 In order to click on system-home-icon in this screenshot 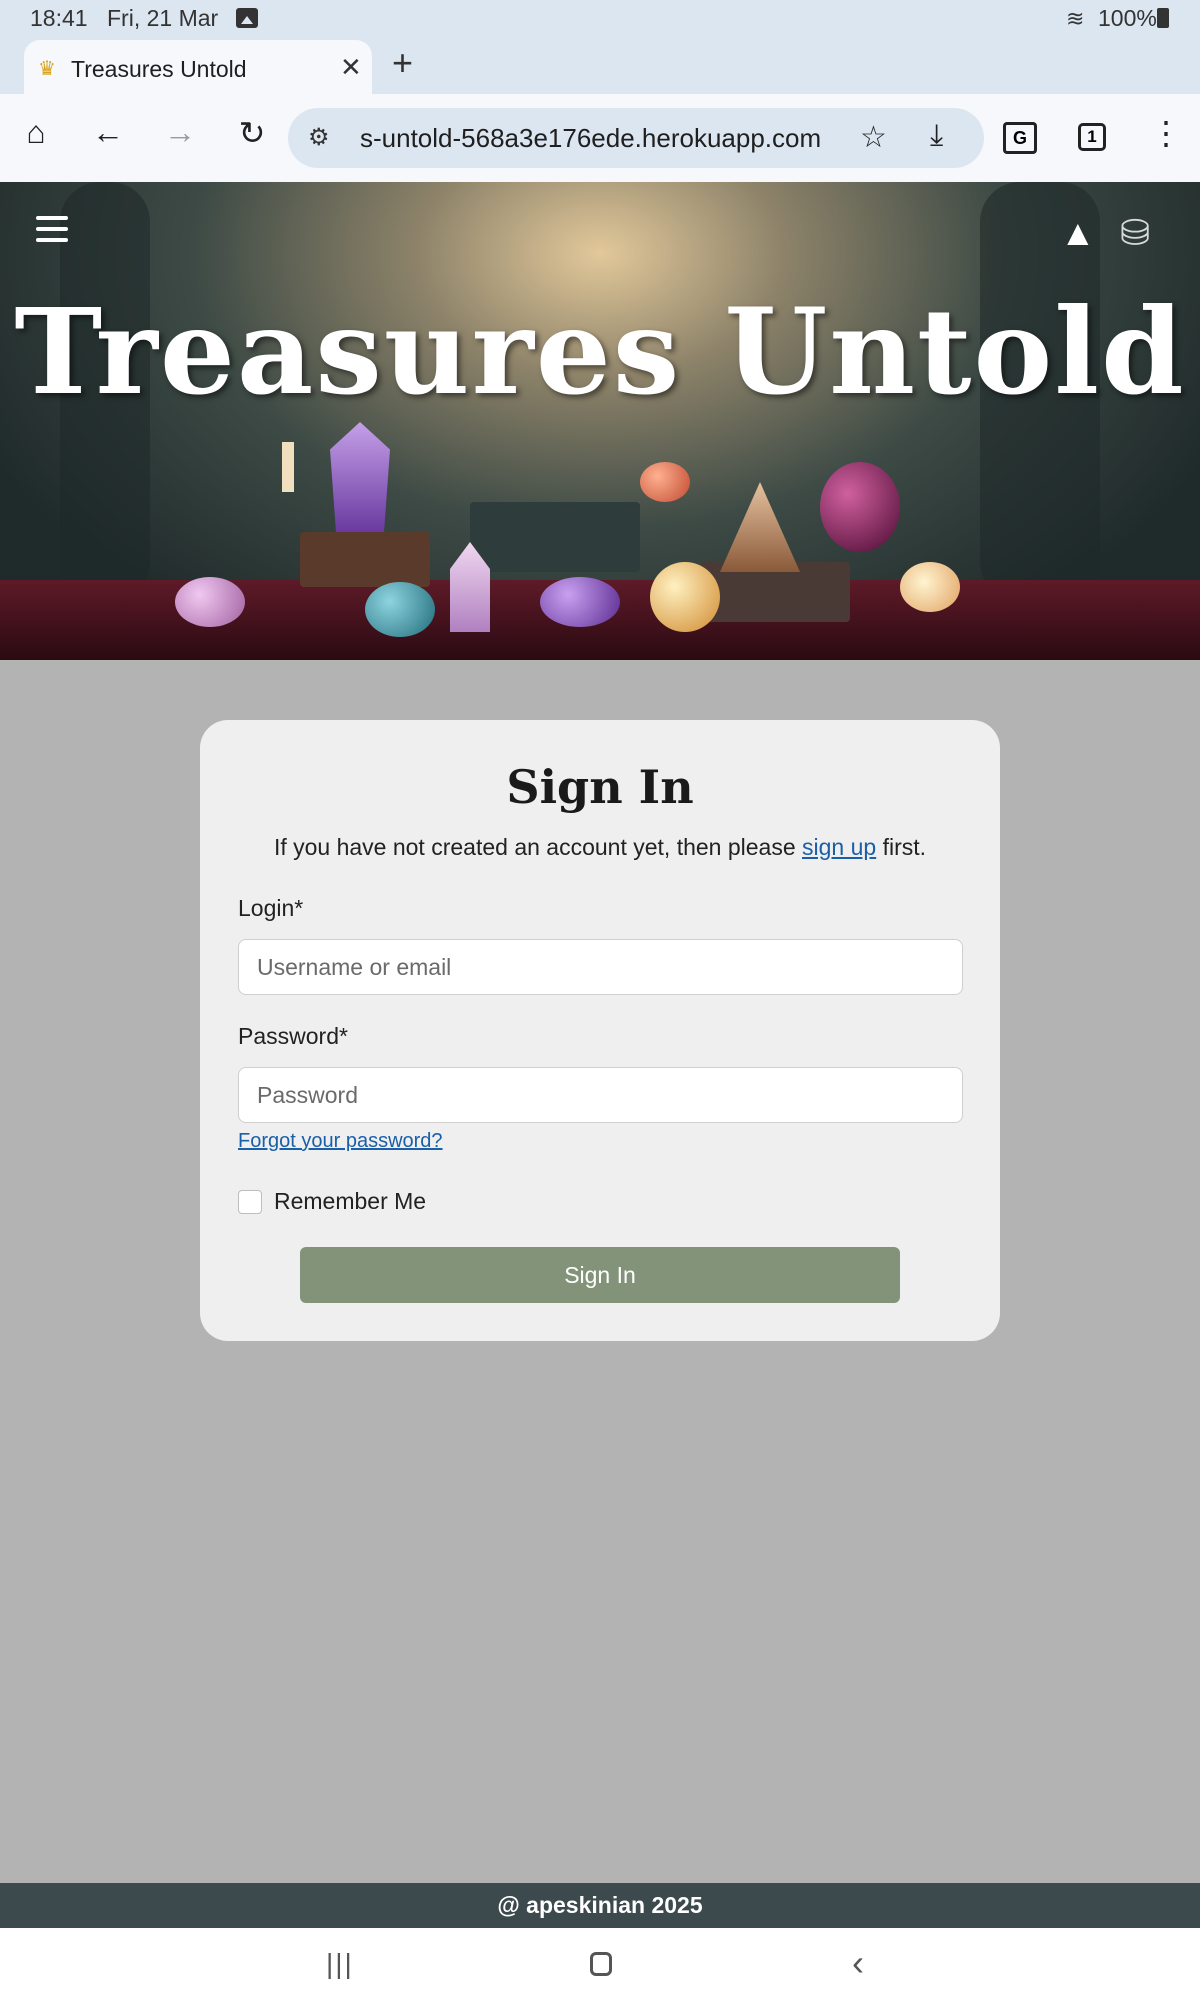, I will do `click(601, 1964)`.